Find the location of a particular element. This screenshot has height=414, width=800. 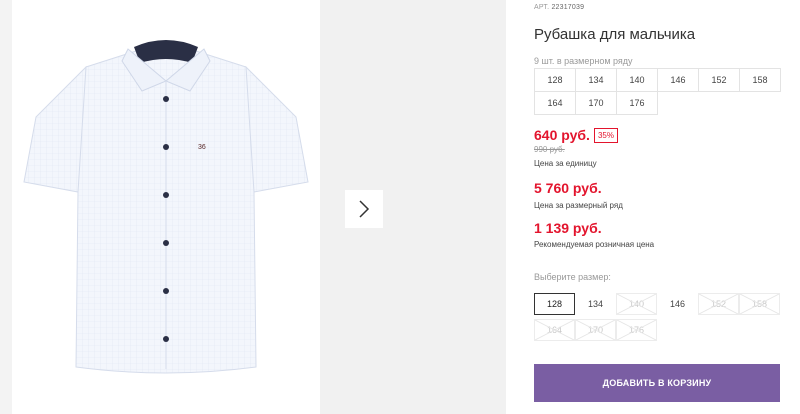

next-image-button is located at coordinates (364, 209).